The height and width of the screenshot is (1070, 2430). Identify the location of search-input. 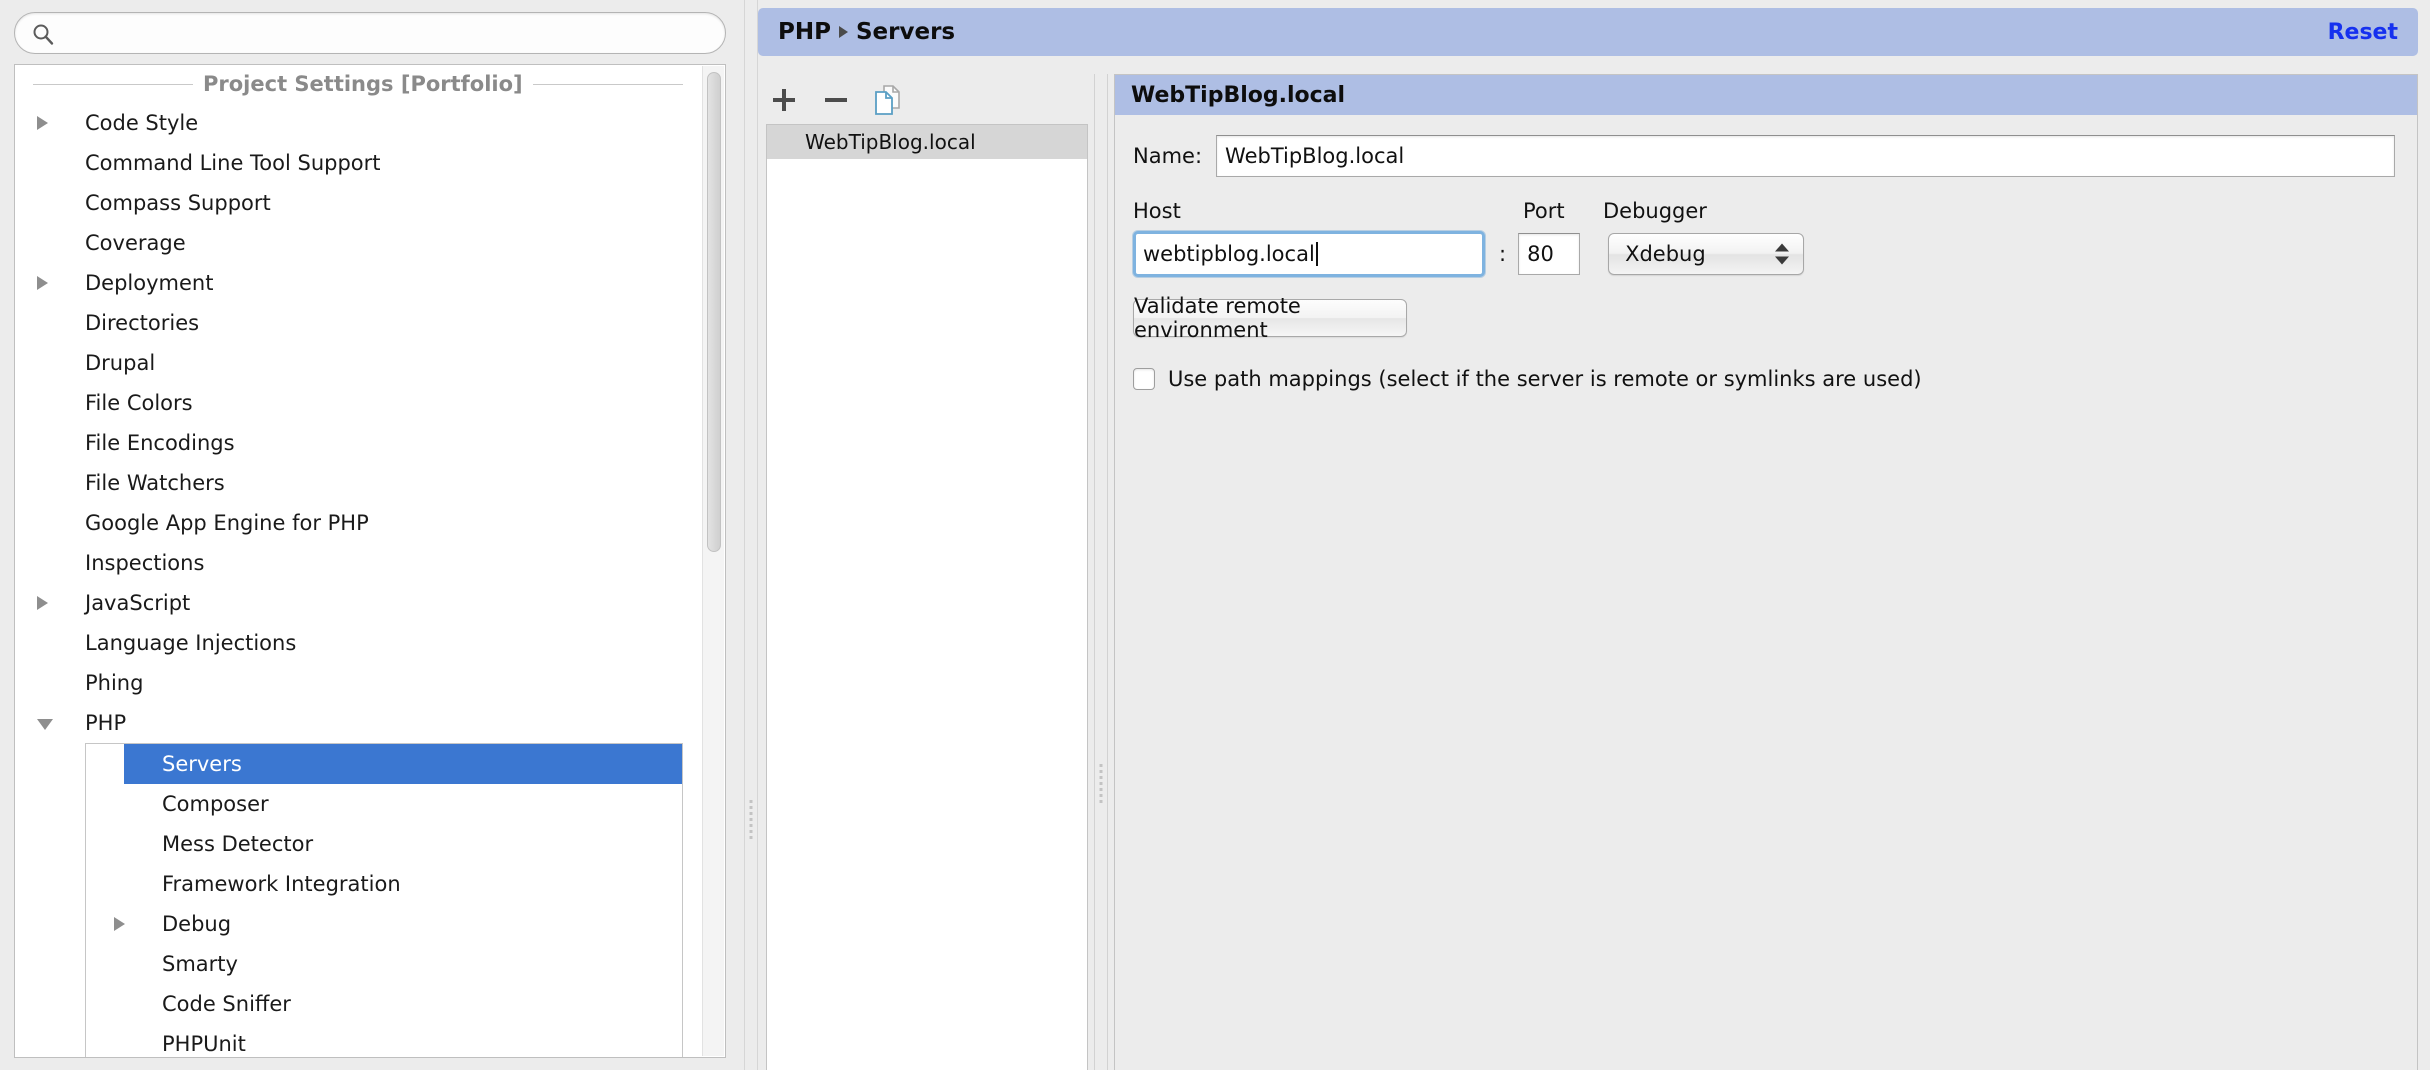
(388, 33).